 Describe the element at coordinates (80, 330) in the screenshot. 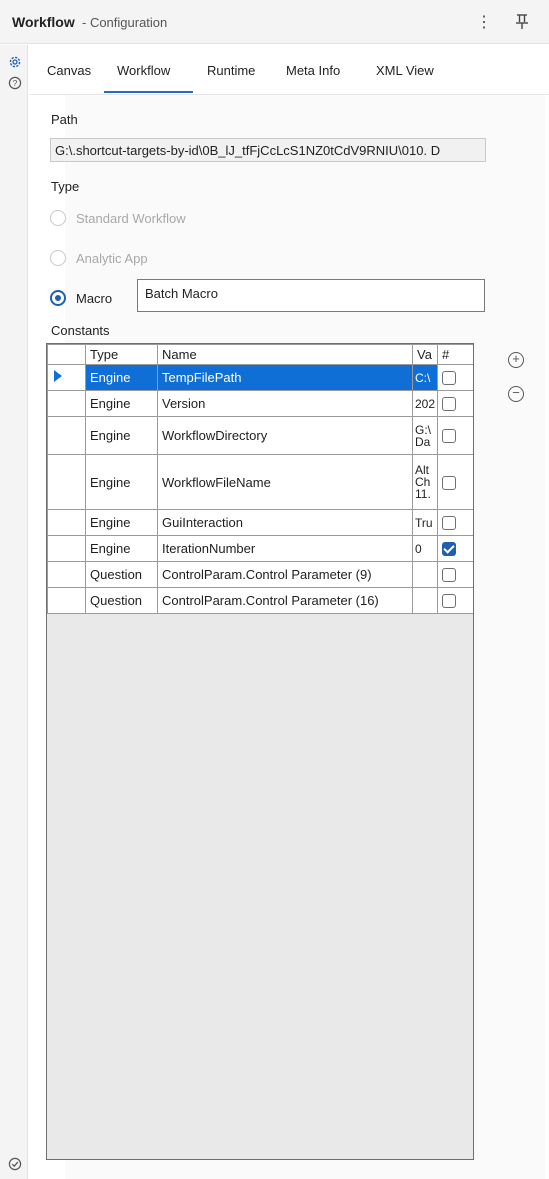

I see `constants-label: Constants` at that location.